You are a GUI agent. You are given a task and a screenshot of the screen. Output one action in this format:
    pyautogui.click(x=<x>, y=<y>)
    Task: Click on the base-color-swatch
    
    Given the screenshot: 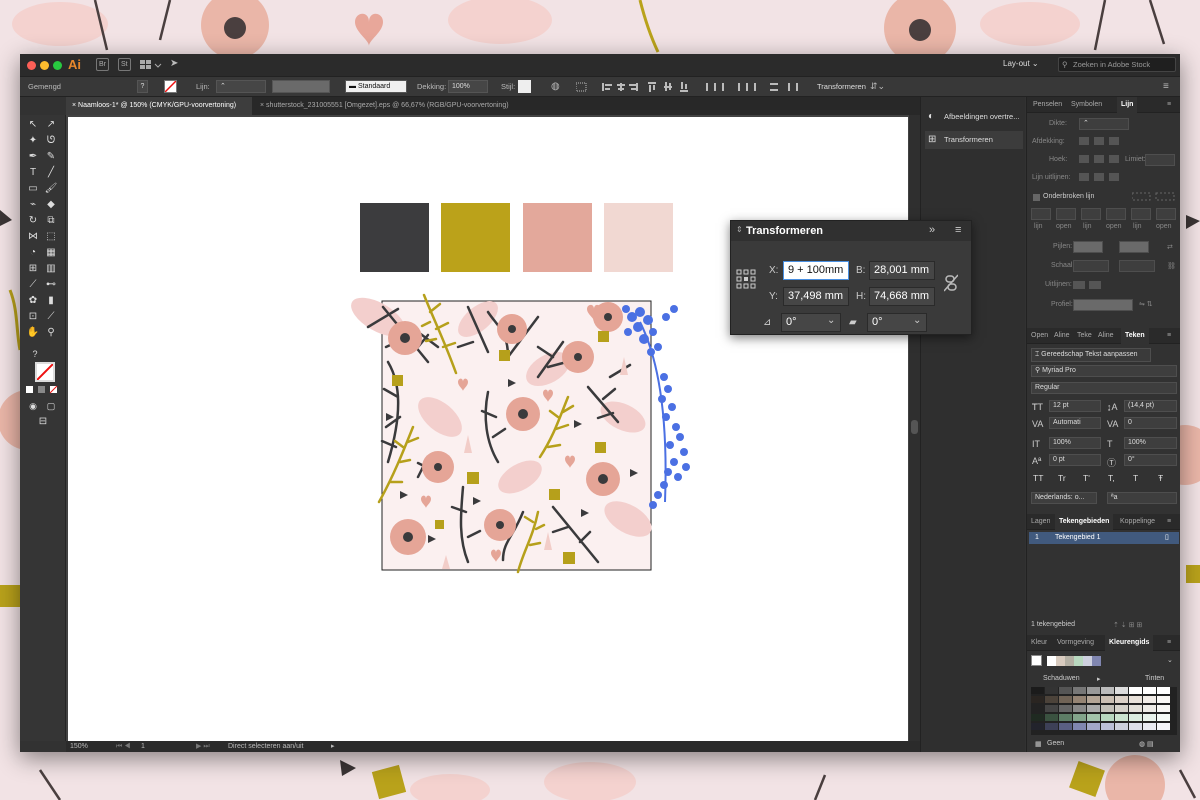 What is the action you would take?
    pyautogui.click(x=1036, y=660)
    